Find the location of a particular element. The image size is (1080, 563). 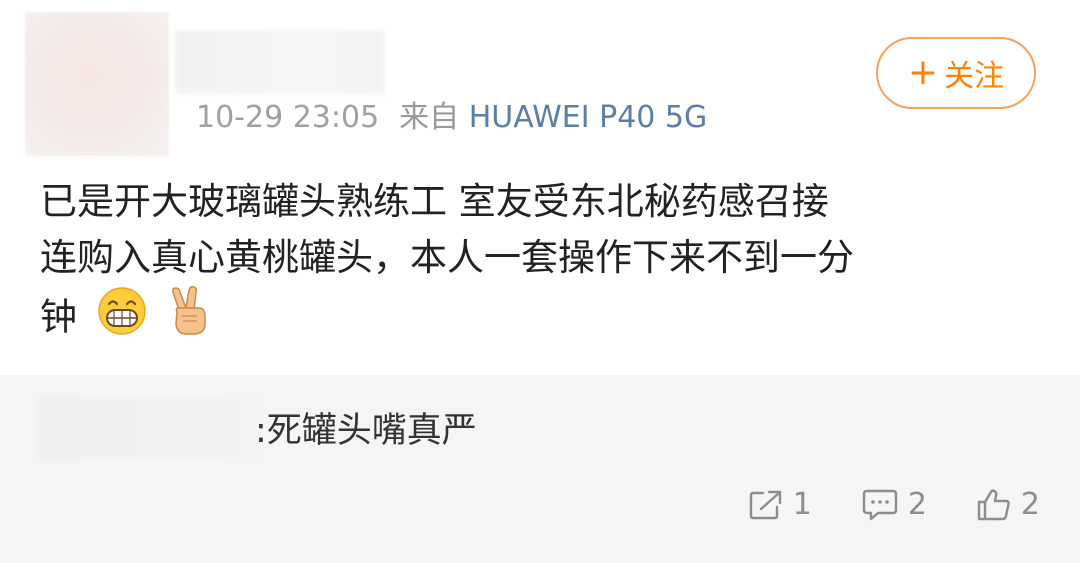

post-source-label: 来自 is located at coordinates (429, 117).